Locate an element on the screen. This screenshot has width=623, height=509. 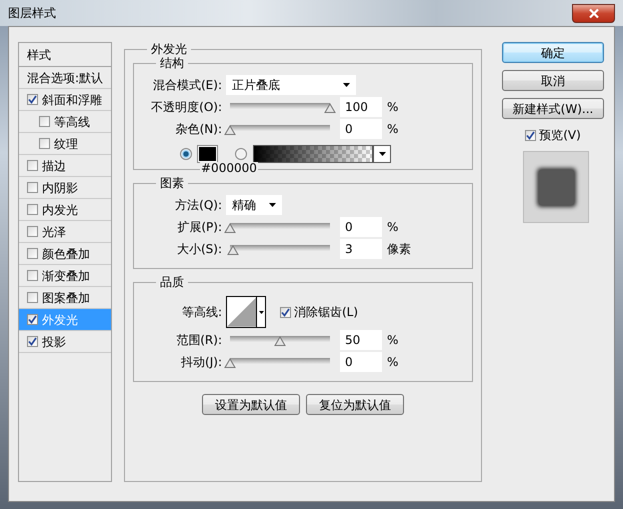
unit-label: 像素 is located at coordinates (399, 249).